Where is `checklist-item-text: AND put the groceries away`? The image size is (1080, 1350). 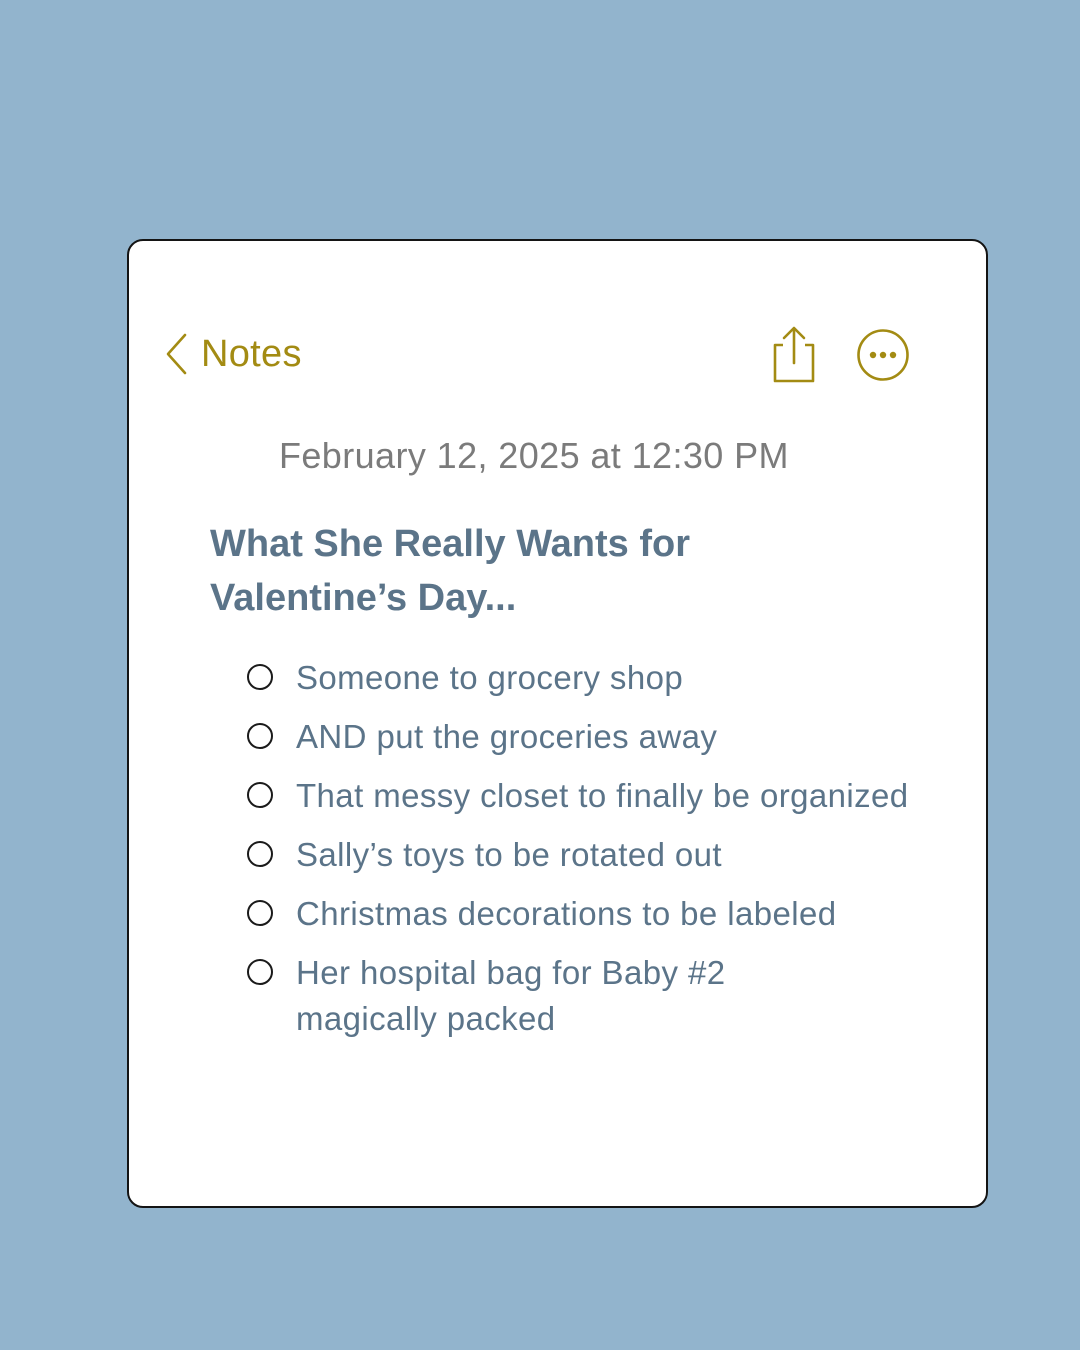
checklist-item-text: AND put the groceries away is located at coordinates (507, 736).